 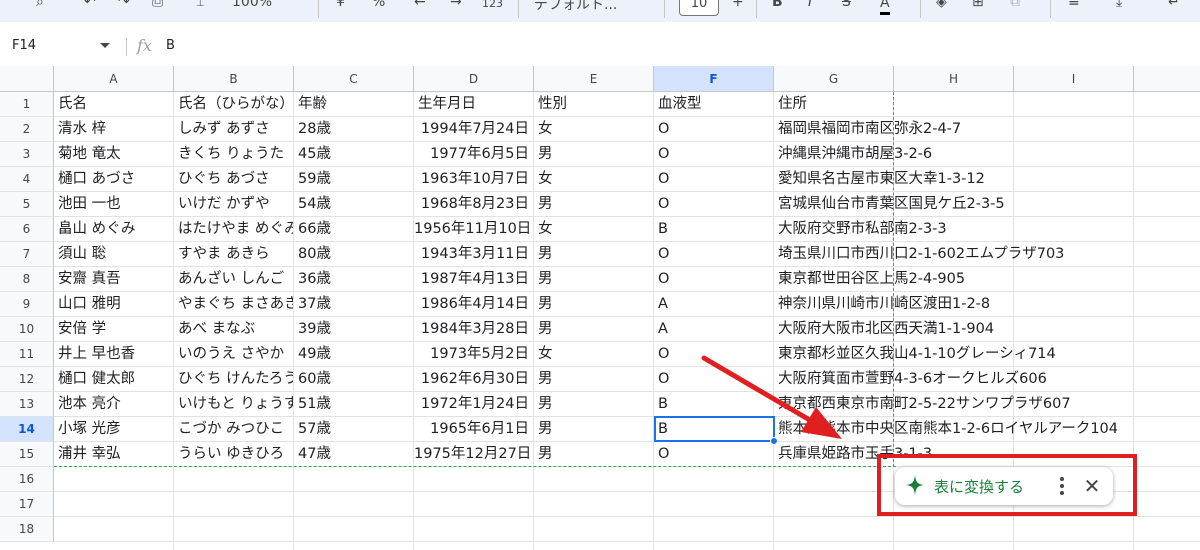 What do you see at coordinates (114, 79) in the screenshot?
I see `column-header-a: A` at bounding box center [114, 79].